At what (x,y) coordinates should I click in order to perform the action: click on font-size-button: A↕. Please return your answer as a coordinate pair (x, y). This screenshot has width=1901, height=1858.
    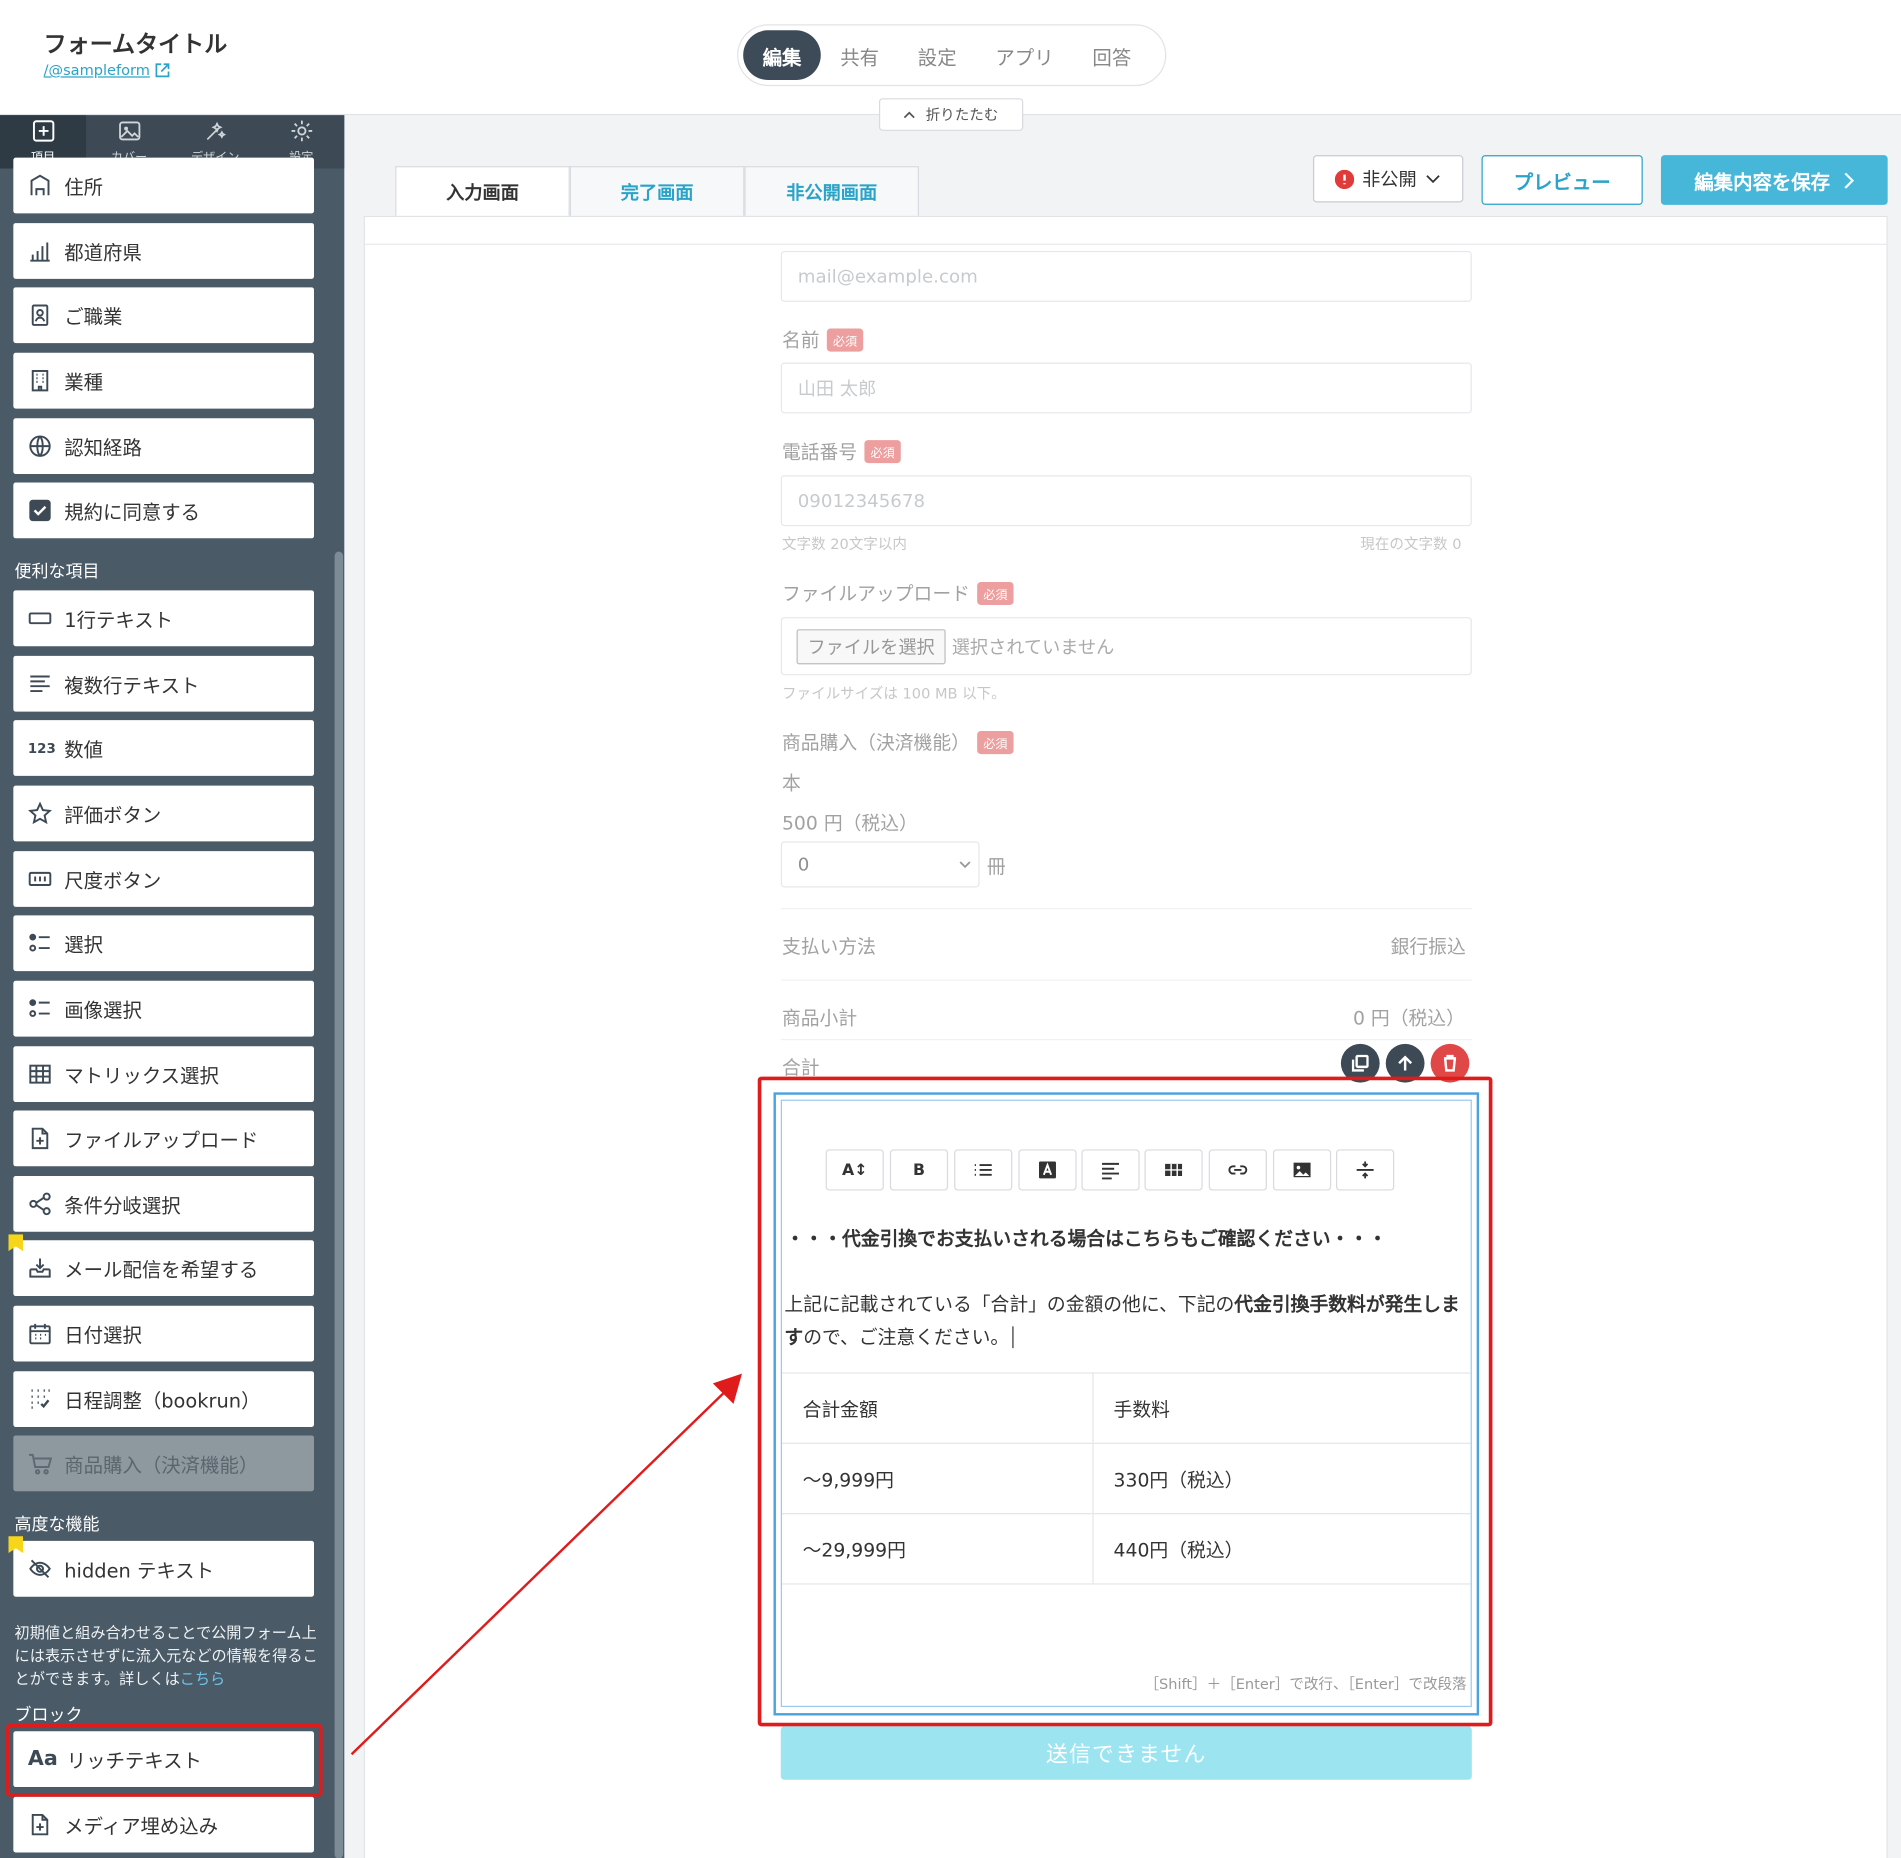
    Looking at the image, I should click on (854, 1170).